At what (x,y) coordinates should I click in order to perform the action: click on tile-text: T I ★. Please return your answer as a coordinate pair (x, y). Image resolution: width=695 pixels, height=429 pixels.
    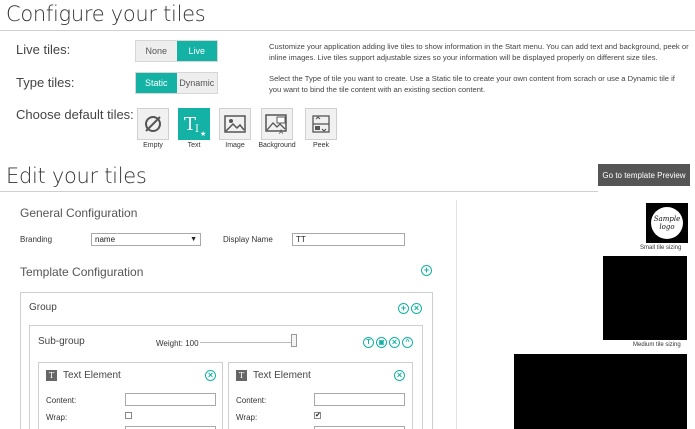
    Looking at the image, I should click on (194, 124).